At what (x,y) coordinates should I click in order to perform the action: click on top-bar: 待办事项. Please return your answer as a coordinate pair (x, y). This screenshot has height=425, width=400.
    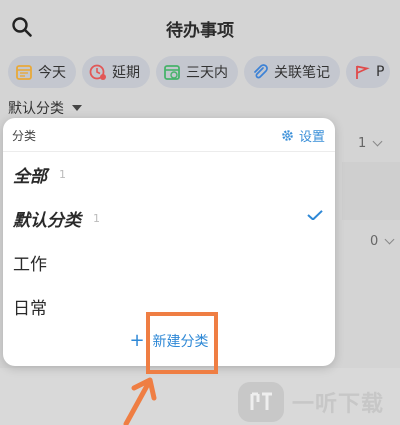
    Looking at the image, I should click on (200, 26).